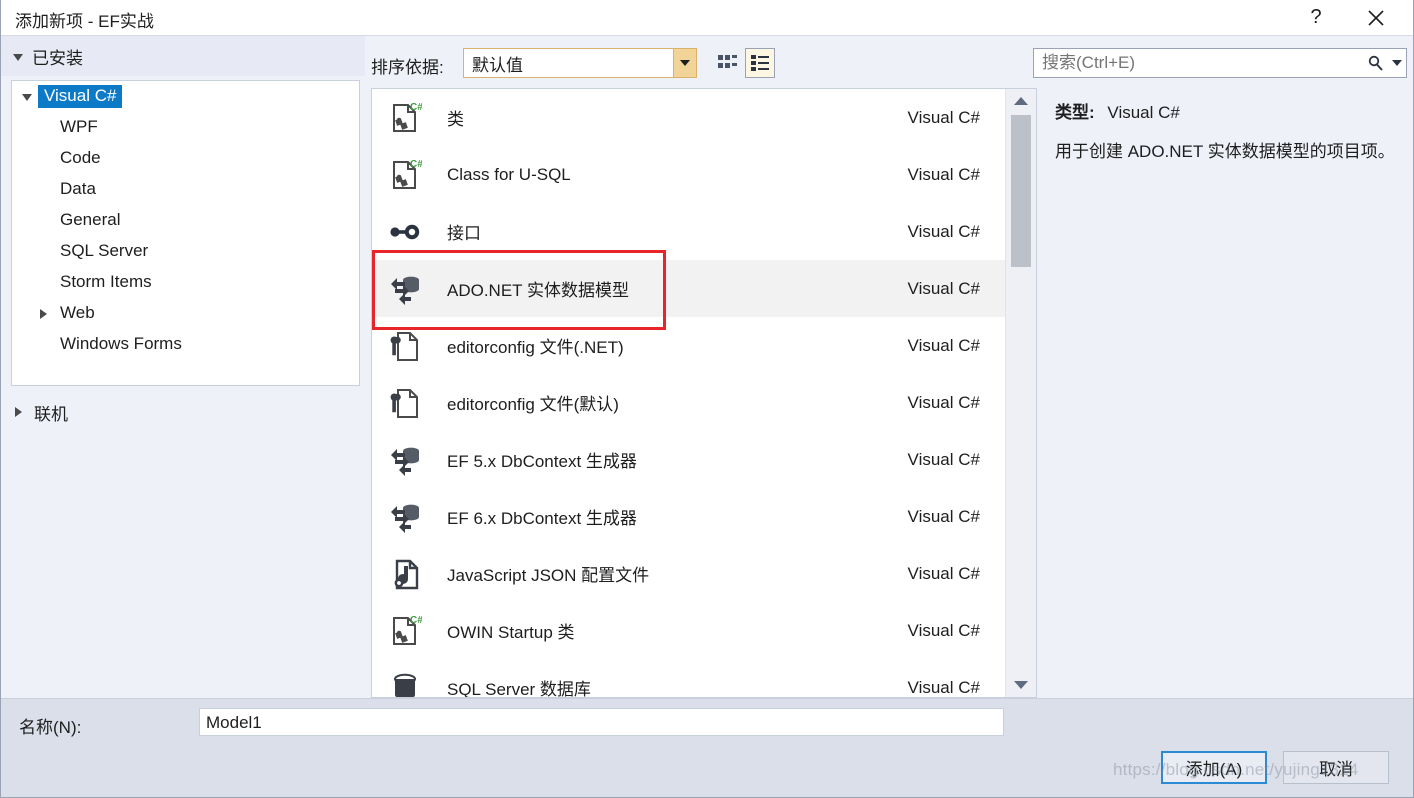  I want to click on list-item: EF 5.x DbContext 生成器 Visual C#, so click(689, 459).